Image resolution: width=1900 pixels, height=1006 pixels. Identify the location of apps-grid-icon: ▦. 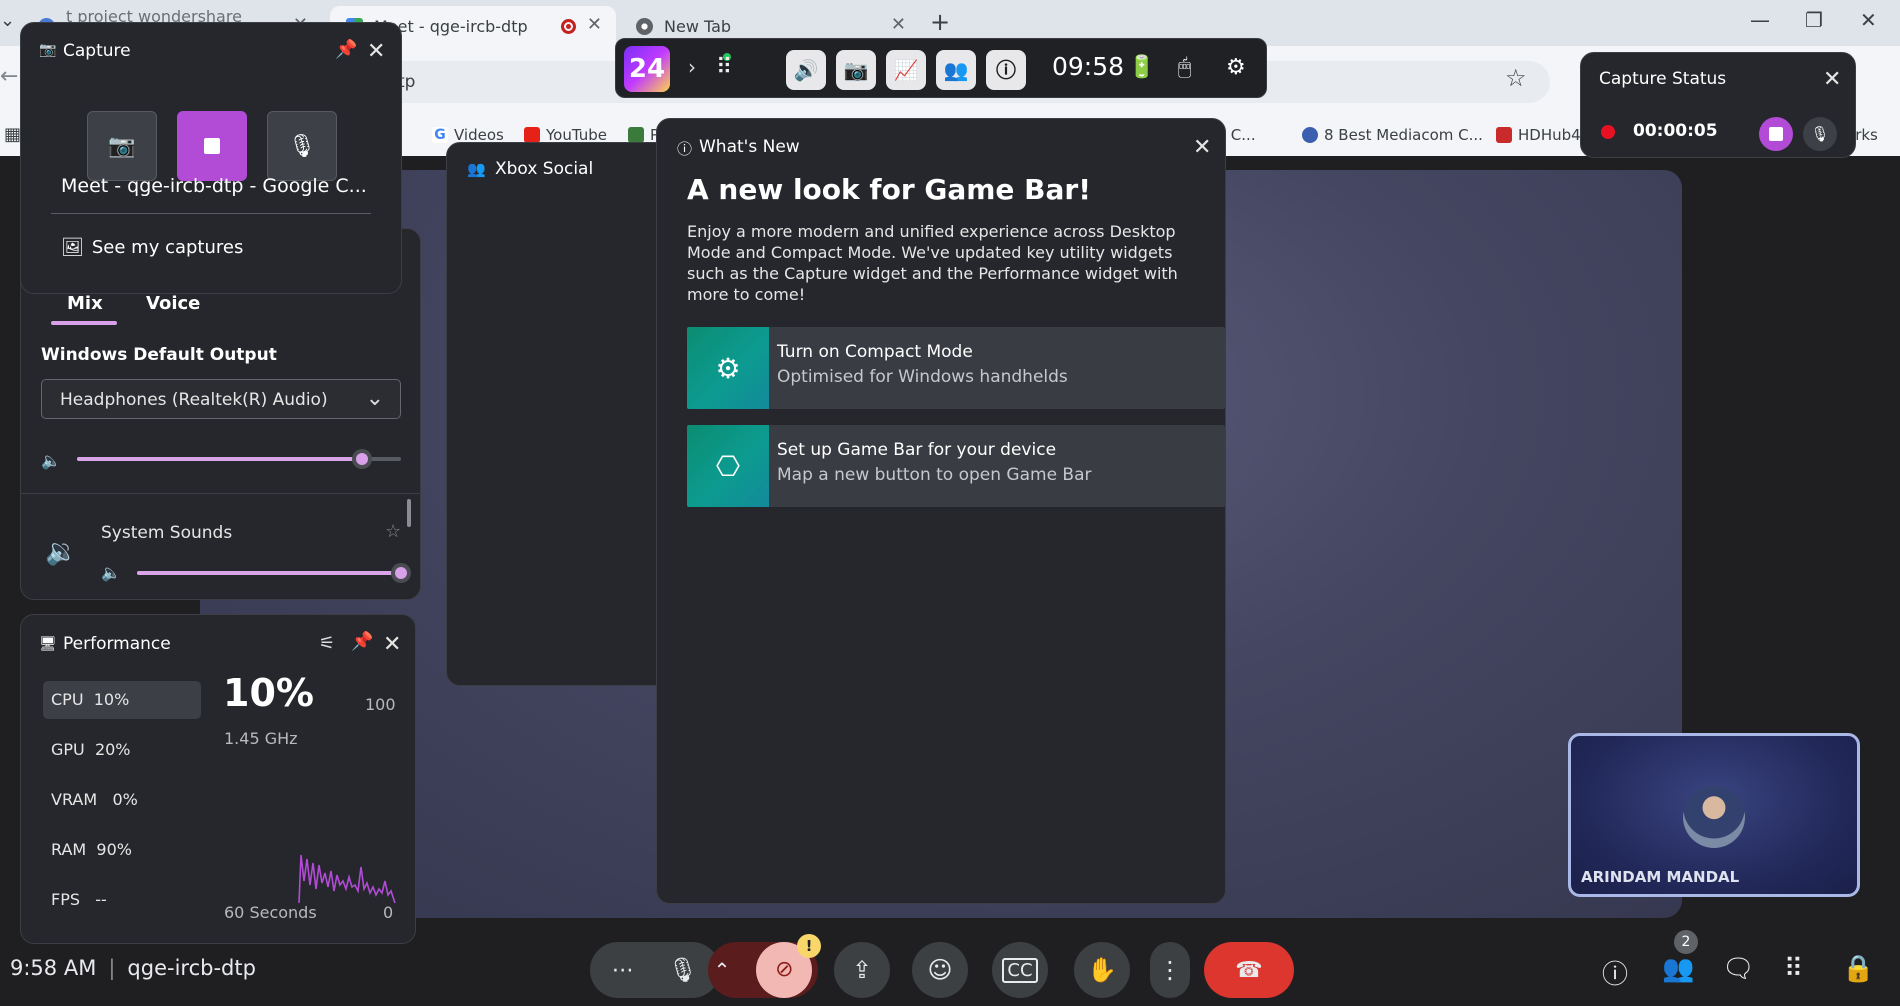
(12, 134).